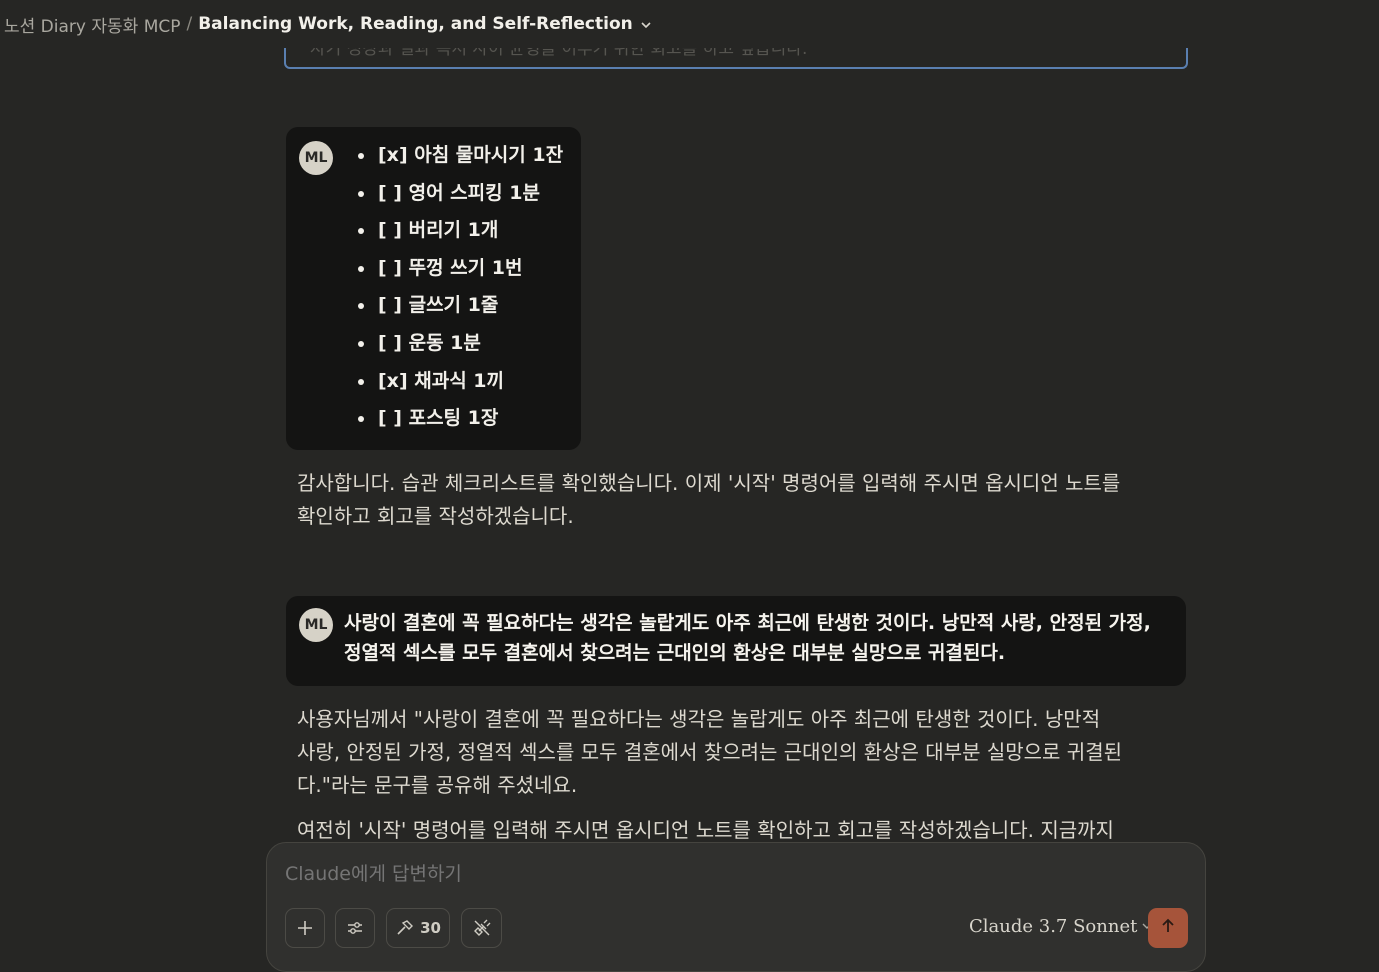 This screenshot has height=972, width=1379. Describe the element at coordinates (460, 423) in the screenshot. I see `list-item: [ ] 포스팅 1장` at that location.